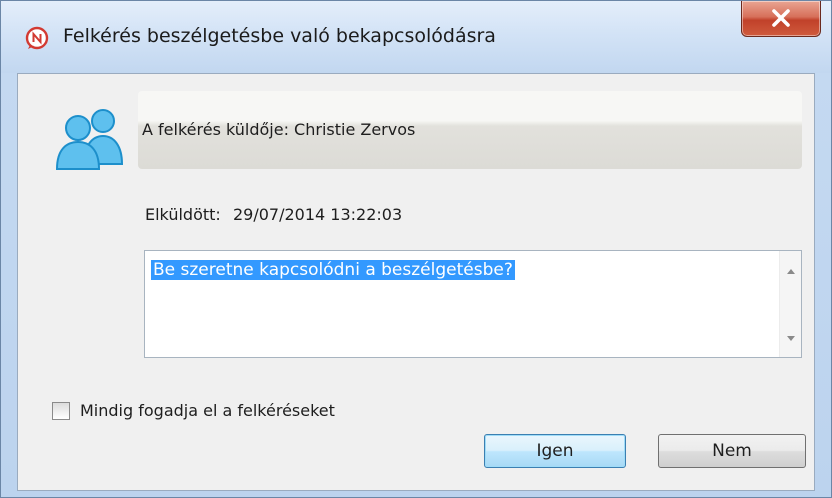  I want to click on sent-timestamp: 29/07/2014 13:22:03, so click(318, 214).